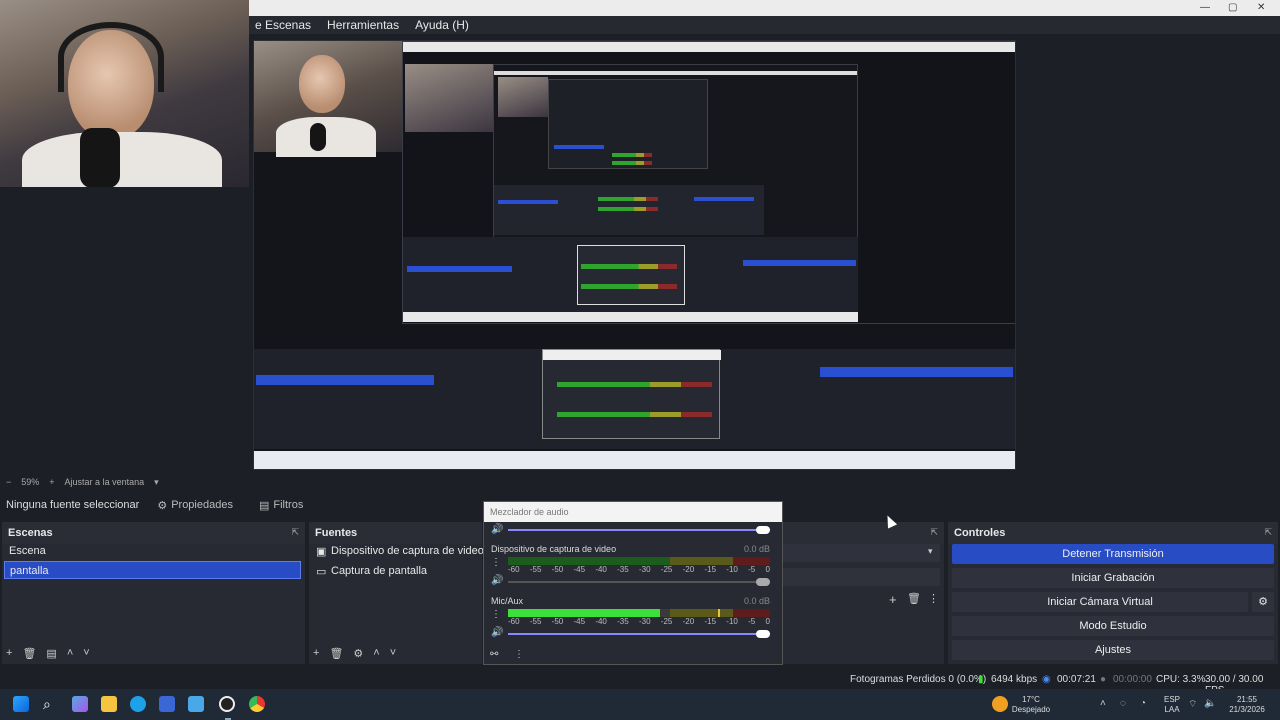 This screenshot has width=1280, height=720. Describe the element at coordinates (1046, 679) in the screenshot. I see `stream-icon: ◉` at that location.